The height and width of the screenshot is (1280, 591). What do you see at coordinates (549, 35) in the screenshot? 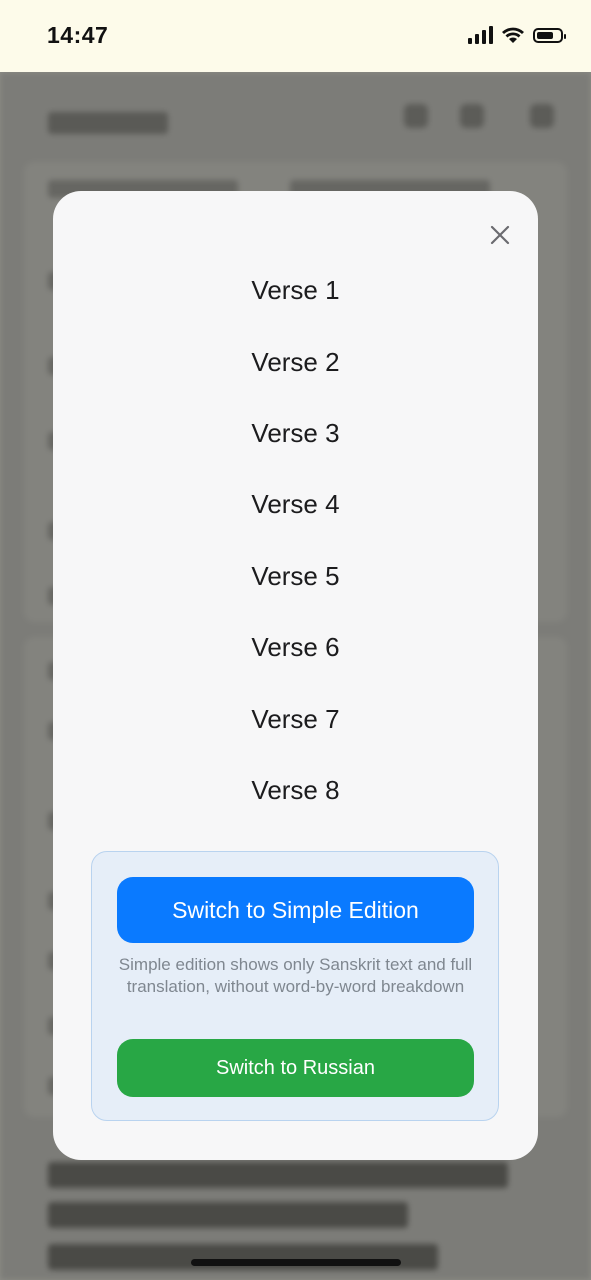
I see `battery-icon` at bounding box center [549, 35].